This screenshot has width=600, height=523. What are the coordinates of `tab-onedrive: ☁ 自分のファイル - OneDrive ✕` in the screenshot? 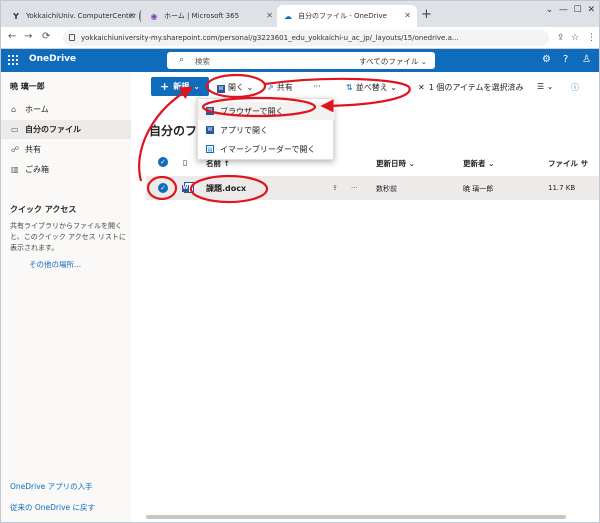 It's located at (347, 16).